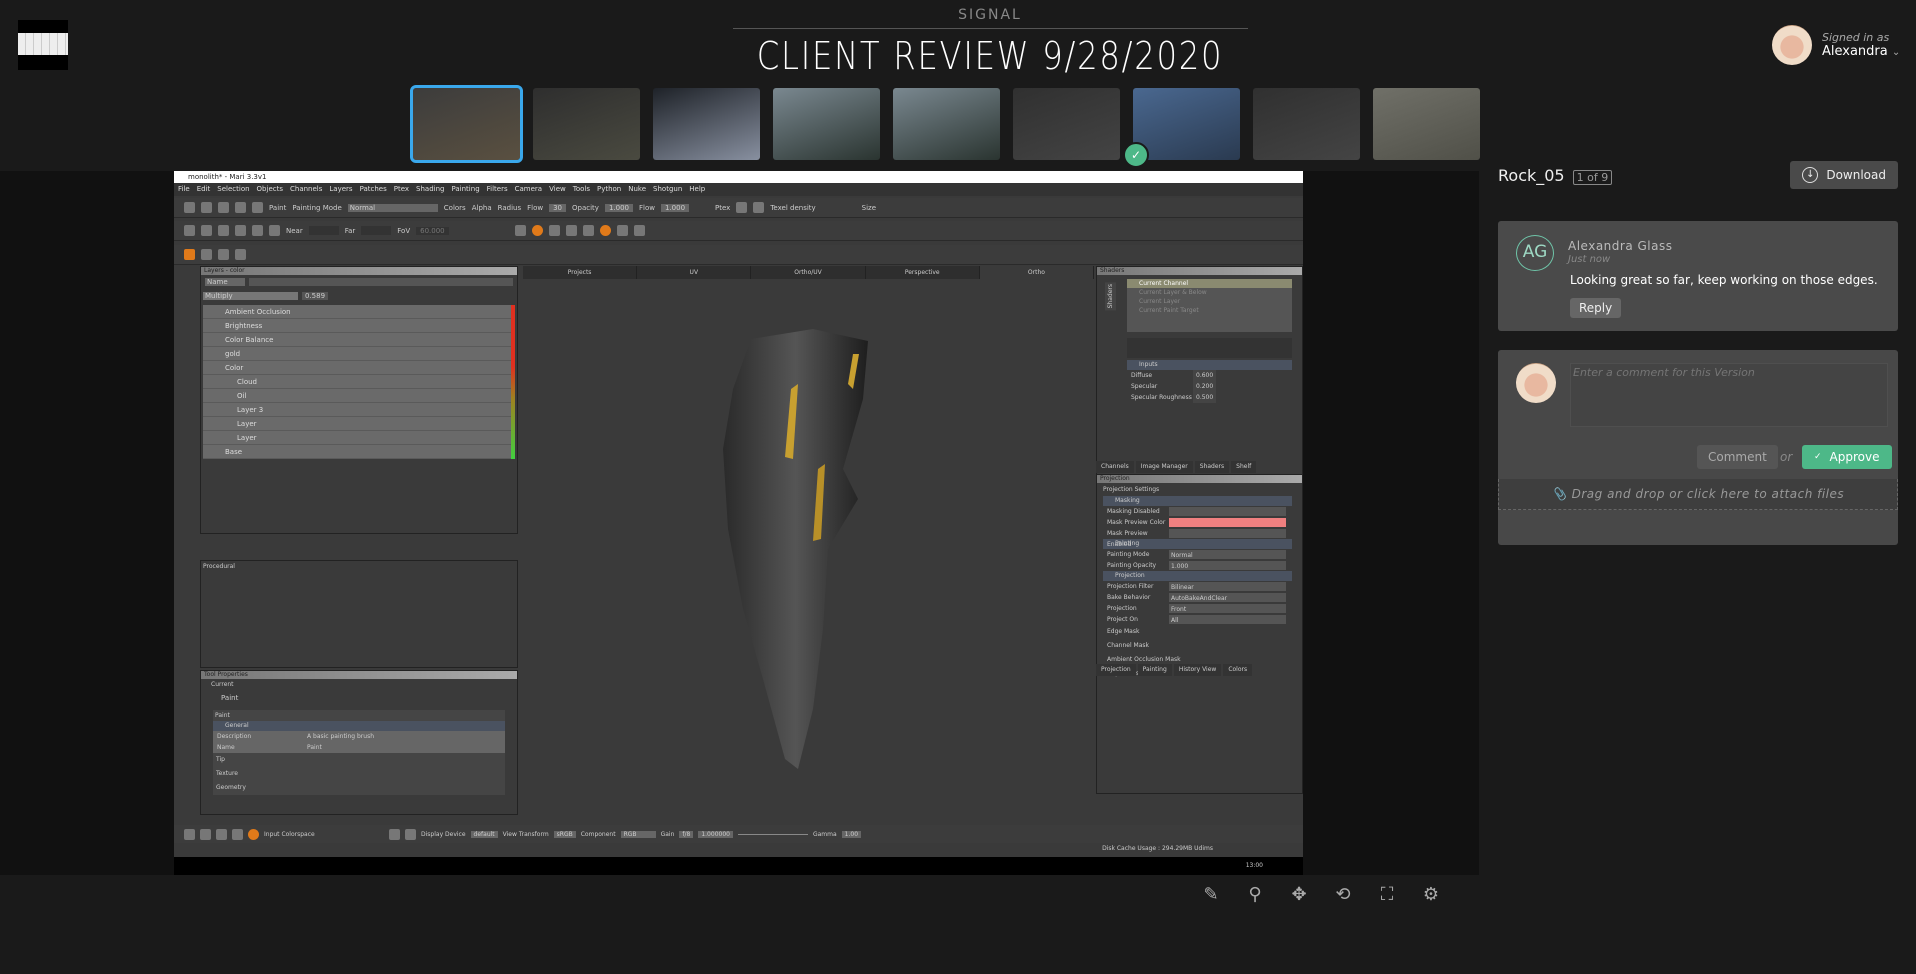 This screenshot has height=974, width=1916. Describe the element at coordinates (373, 189) in the screenshot. I see `menu-item: Patches` at that location.